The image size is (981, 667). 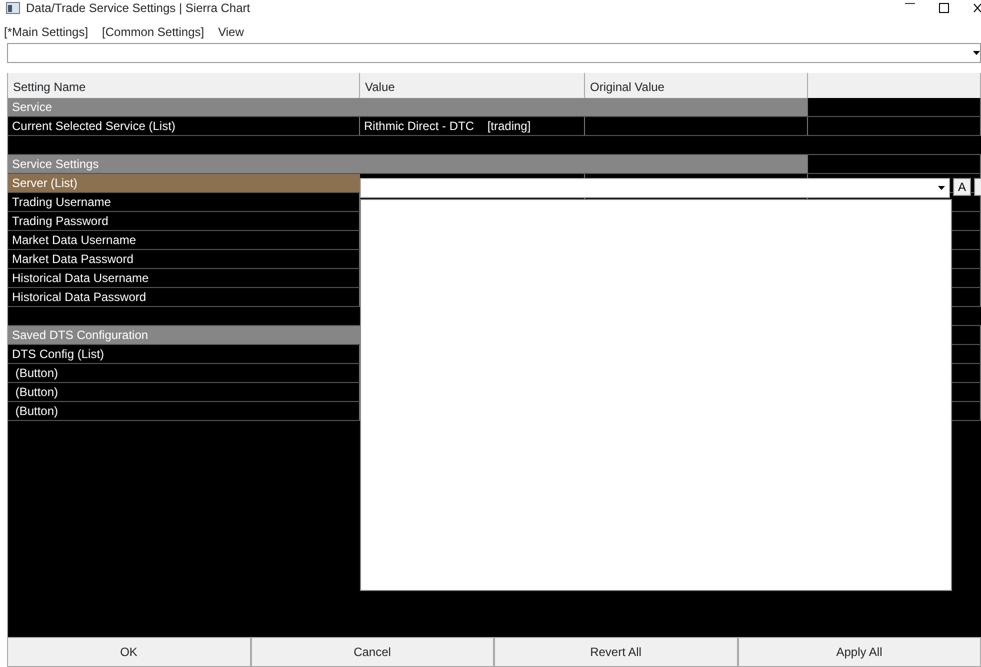 What do you see at coordinates (910, 3) in the screenshot?
I see `minimize-icon` at bounding box center [910, 3].